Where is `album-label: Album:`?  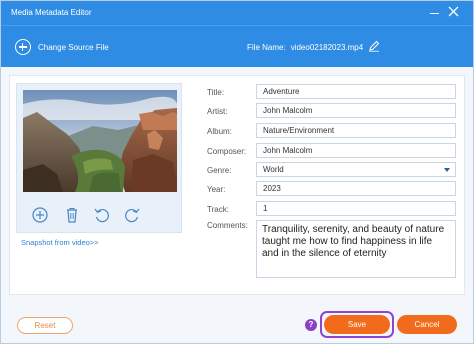
album-label: Album: is located at coordinates (219, 131).